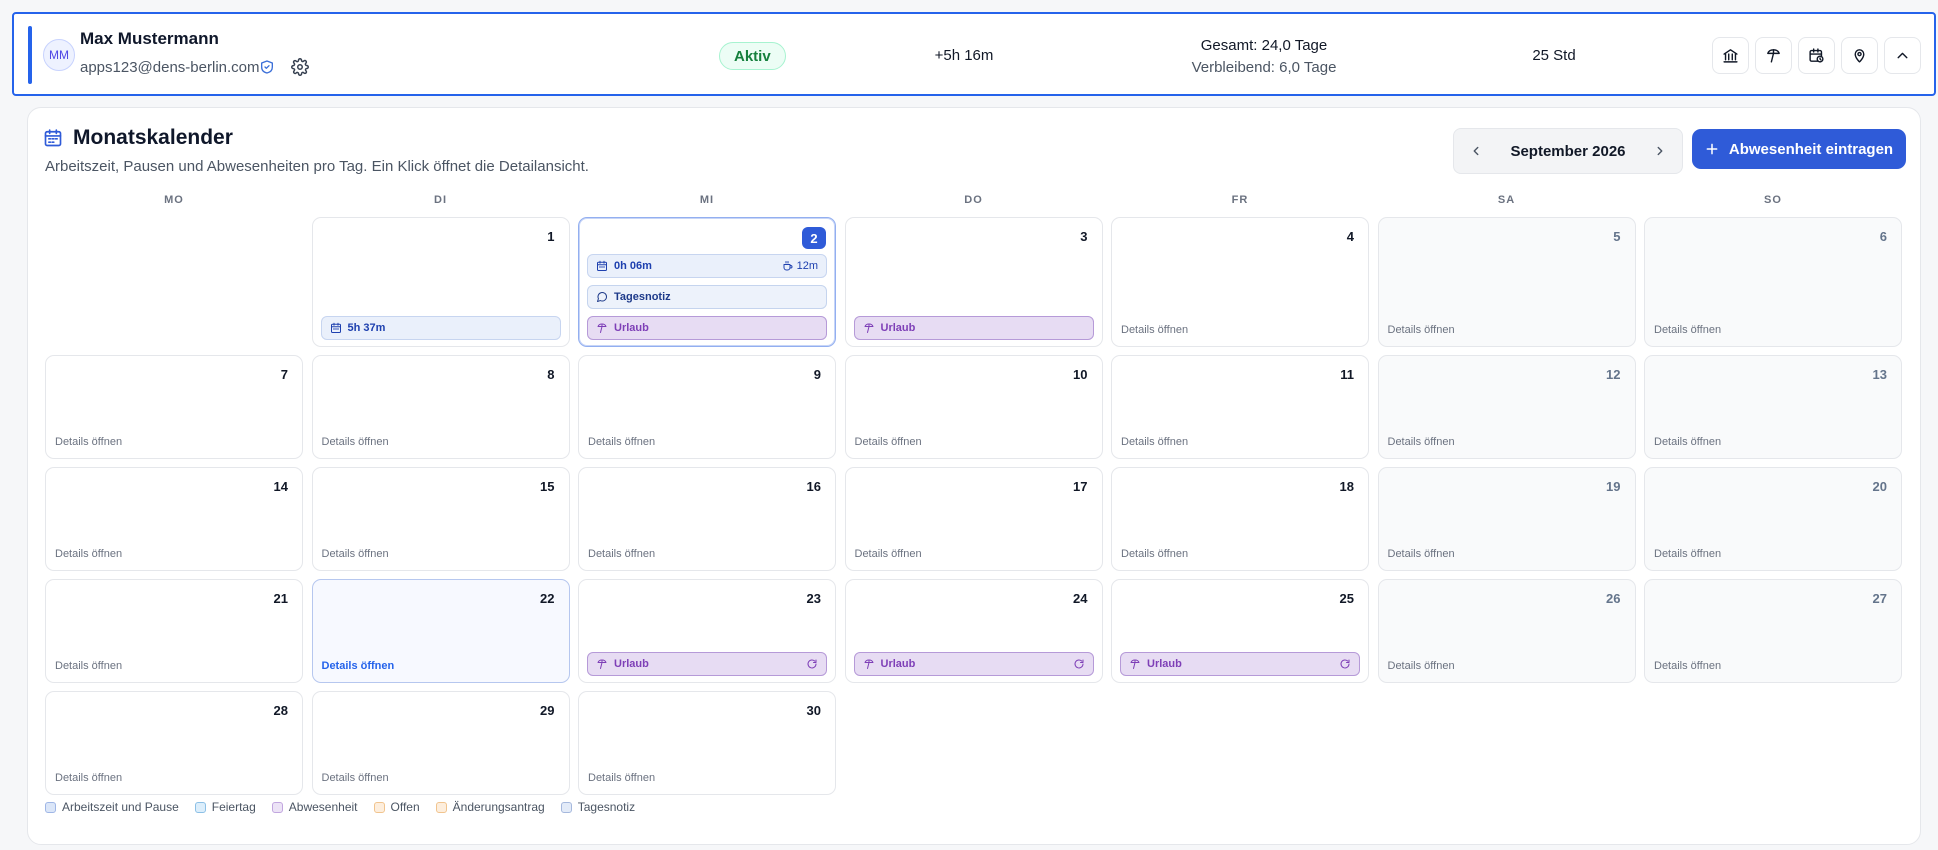  I want to click on bank-button, so click(1730, 55).